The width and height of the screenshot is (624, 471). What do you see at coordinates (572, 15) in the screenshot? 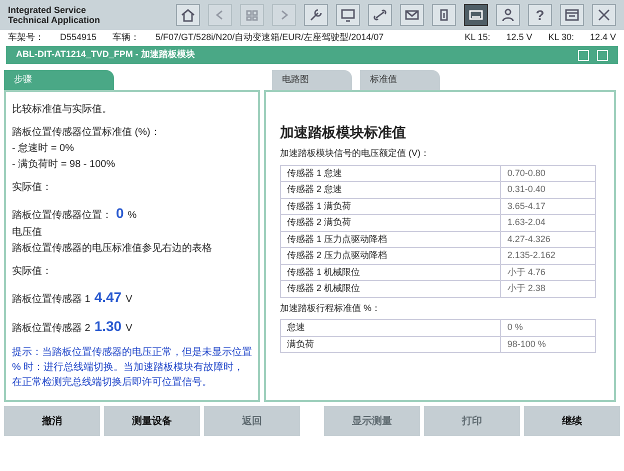
I see `window-icon` at bounding box center [572, 15].